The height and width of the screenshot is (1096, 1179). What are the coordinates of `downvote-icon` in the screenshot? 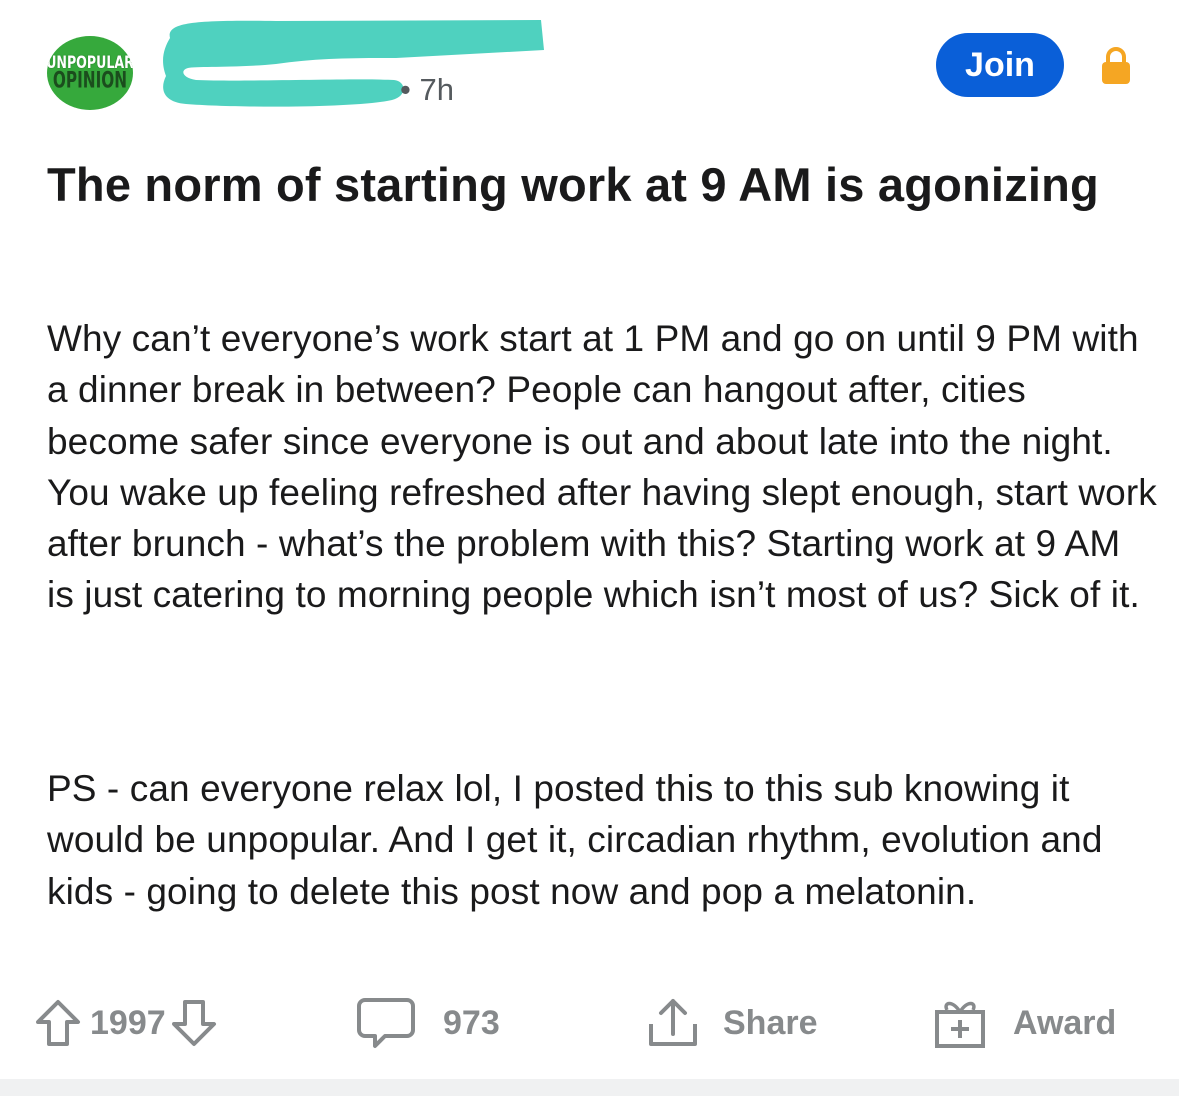 It's located at (194, 1023).